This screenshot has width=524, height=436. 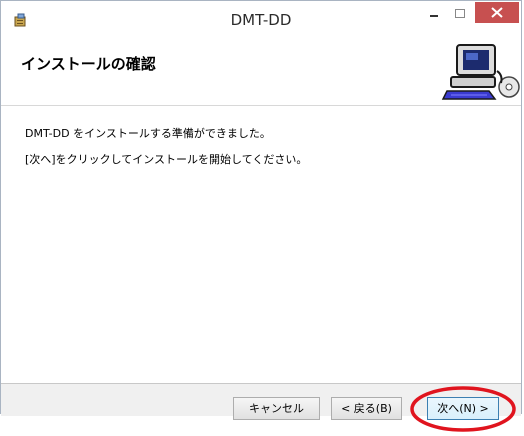 What do you see at coordinates (479, 72) in the screenshot?
I see `computer-install-icon` at bounding box center [479, 72].